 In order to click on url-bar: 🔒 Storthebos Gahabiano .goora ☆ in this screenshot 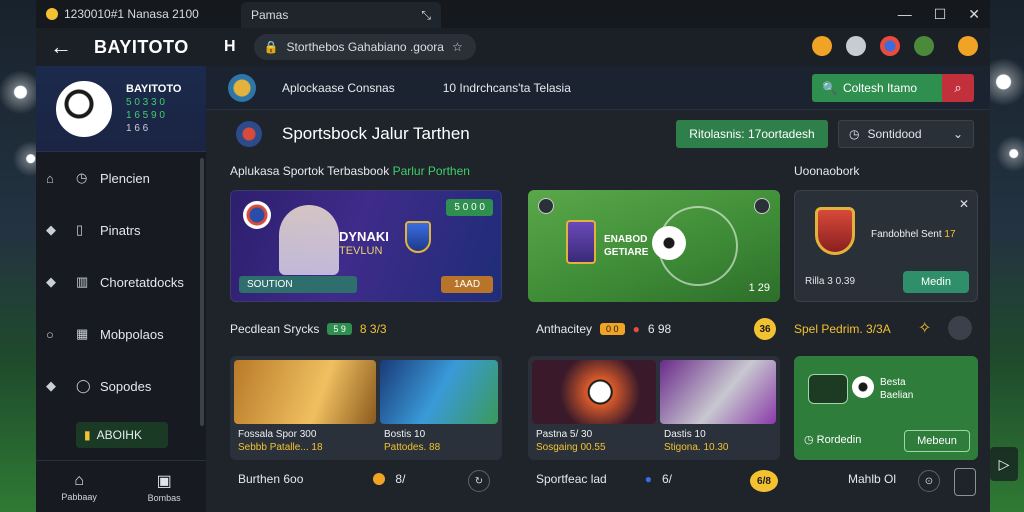, I will do `click(364, 47)`.